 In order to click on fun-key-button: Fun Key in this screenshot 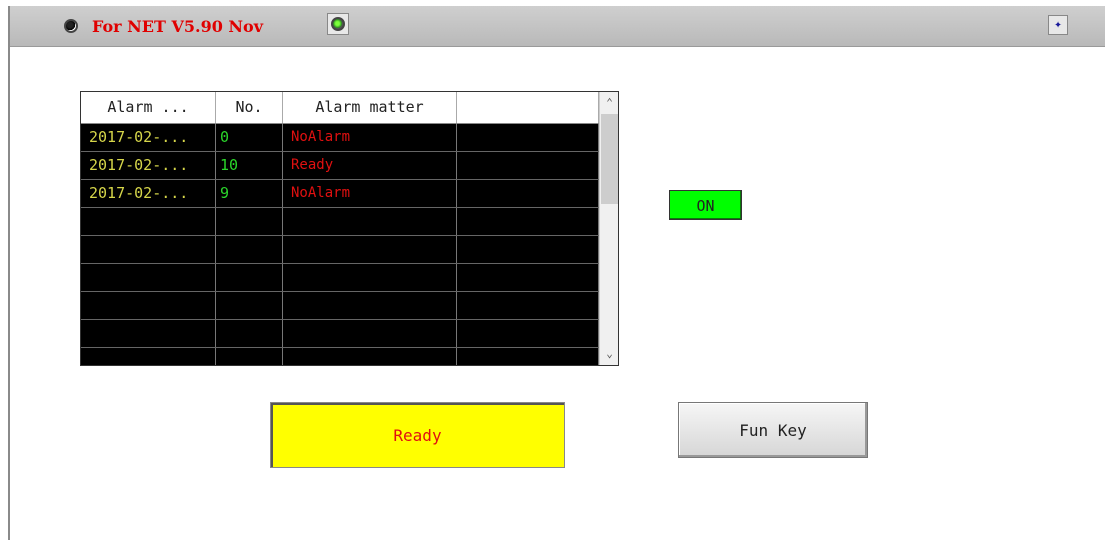, I will do `click(773, 430)`.